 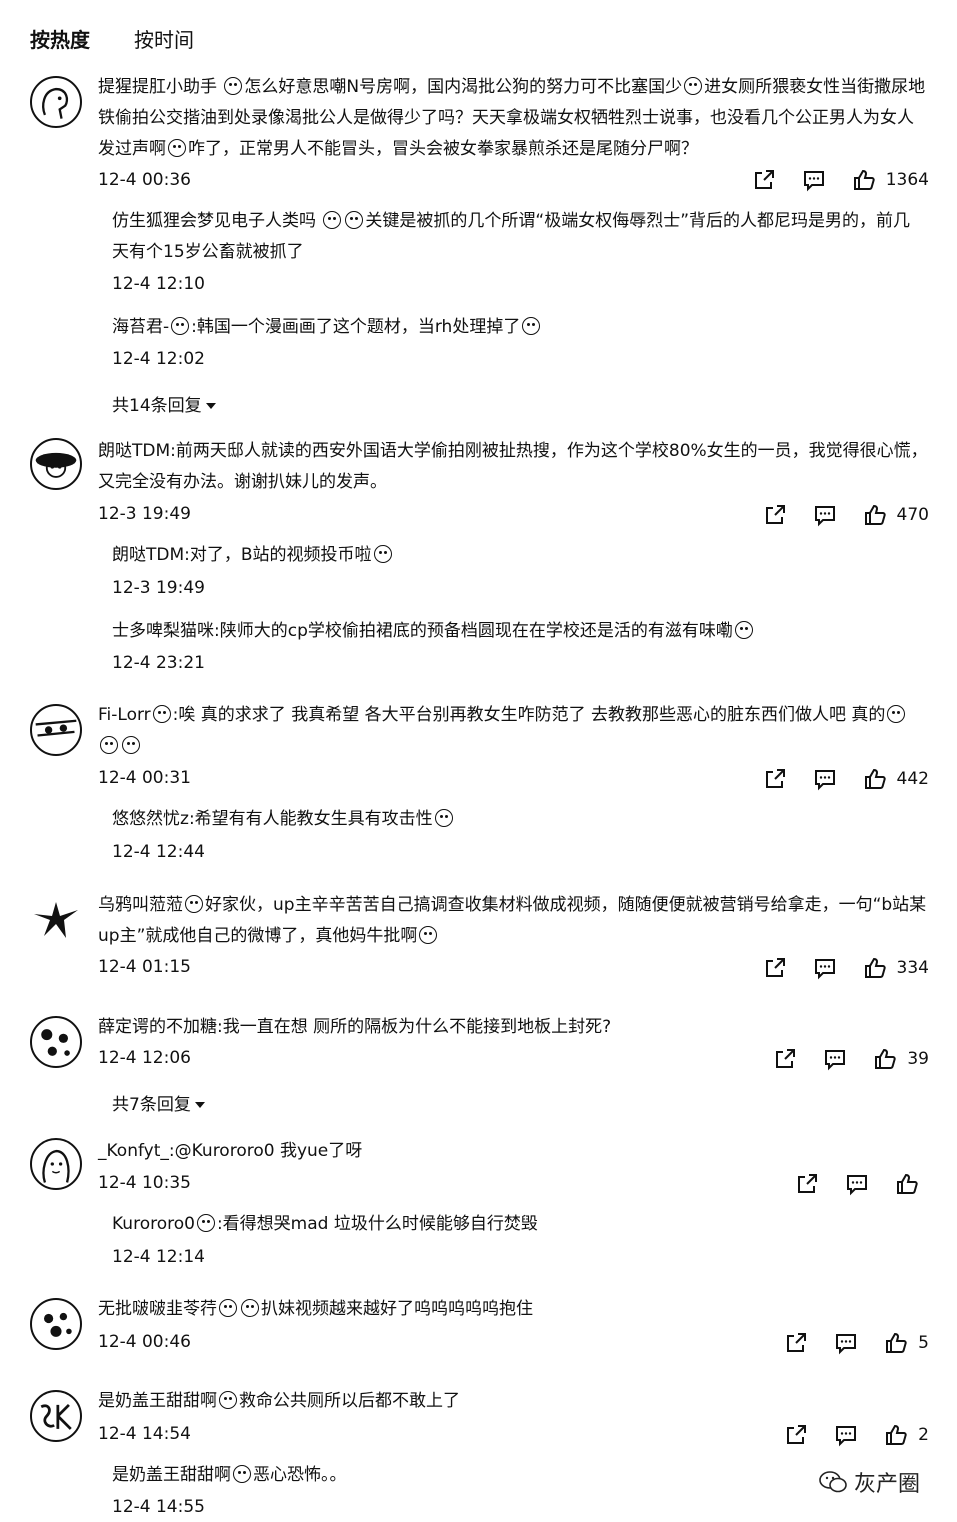 What do you see at coordinates (214, 221) in the screenshot?
I see `reply-username: 仿生狐狸会梦见电子人类吗` at bounding box center [214, 221].